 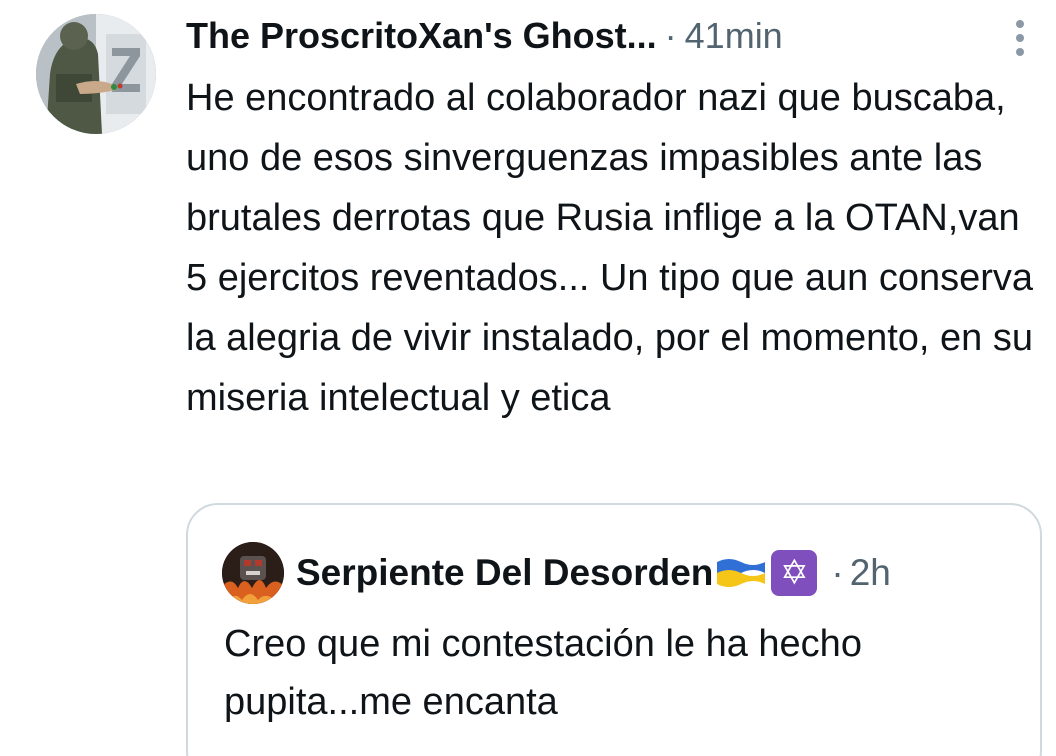 I want to click on timestamp: 41min, so click(x=734, y=36).